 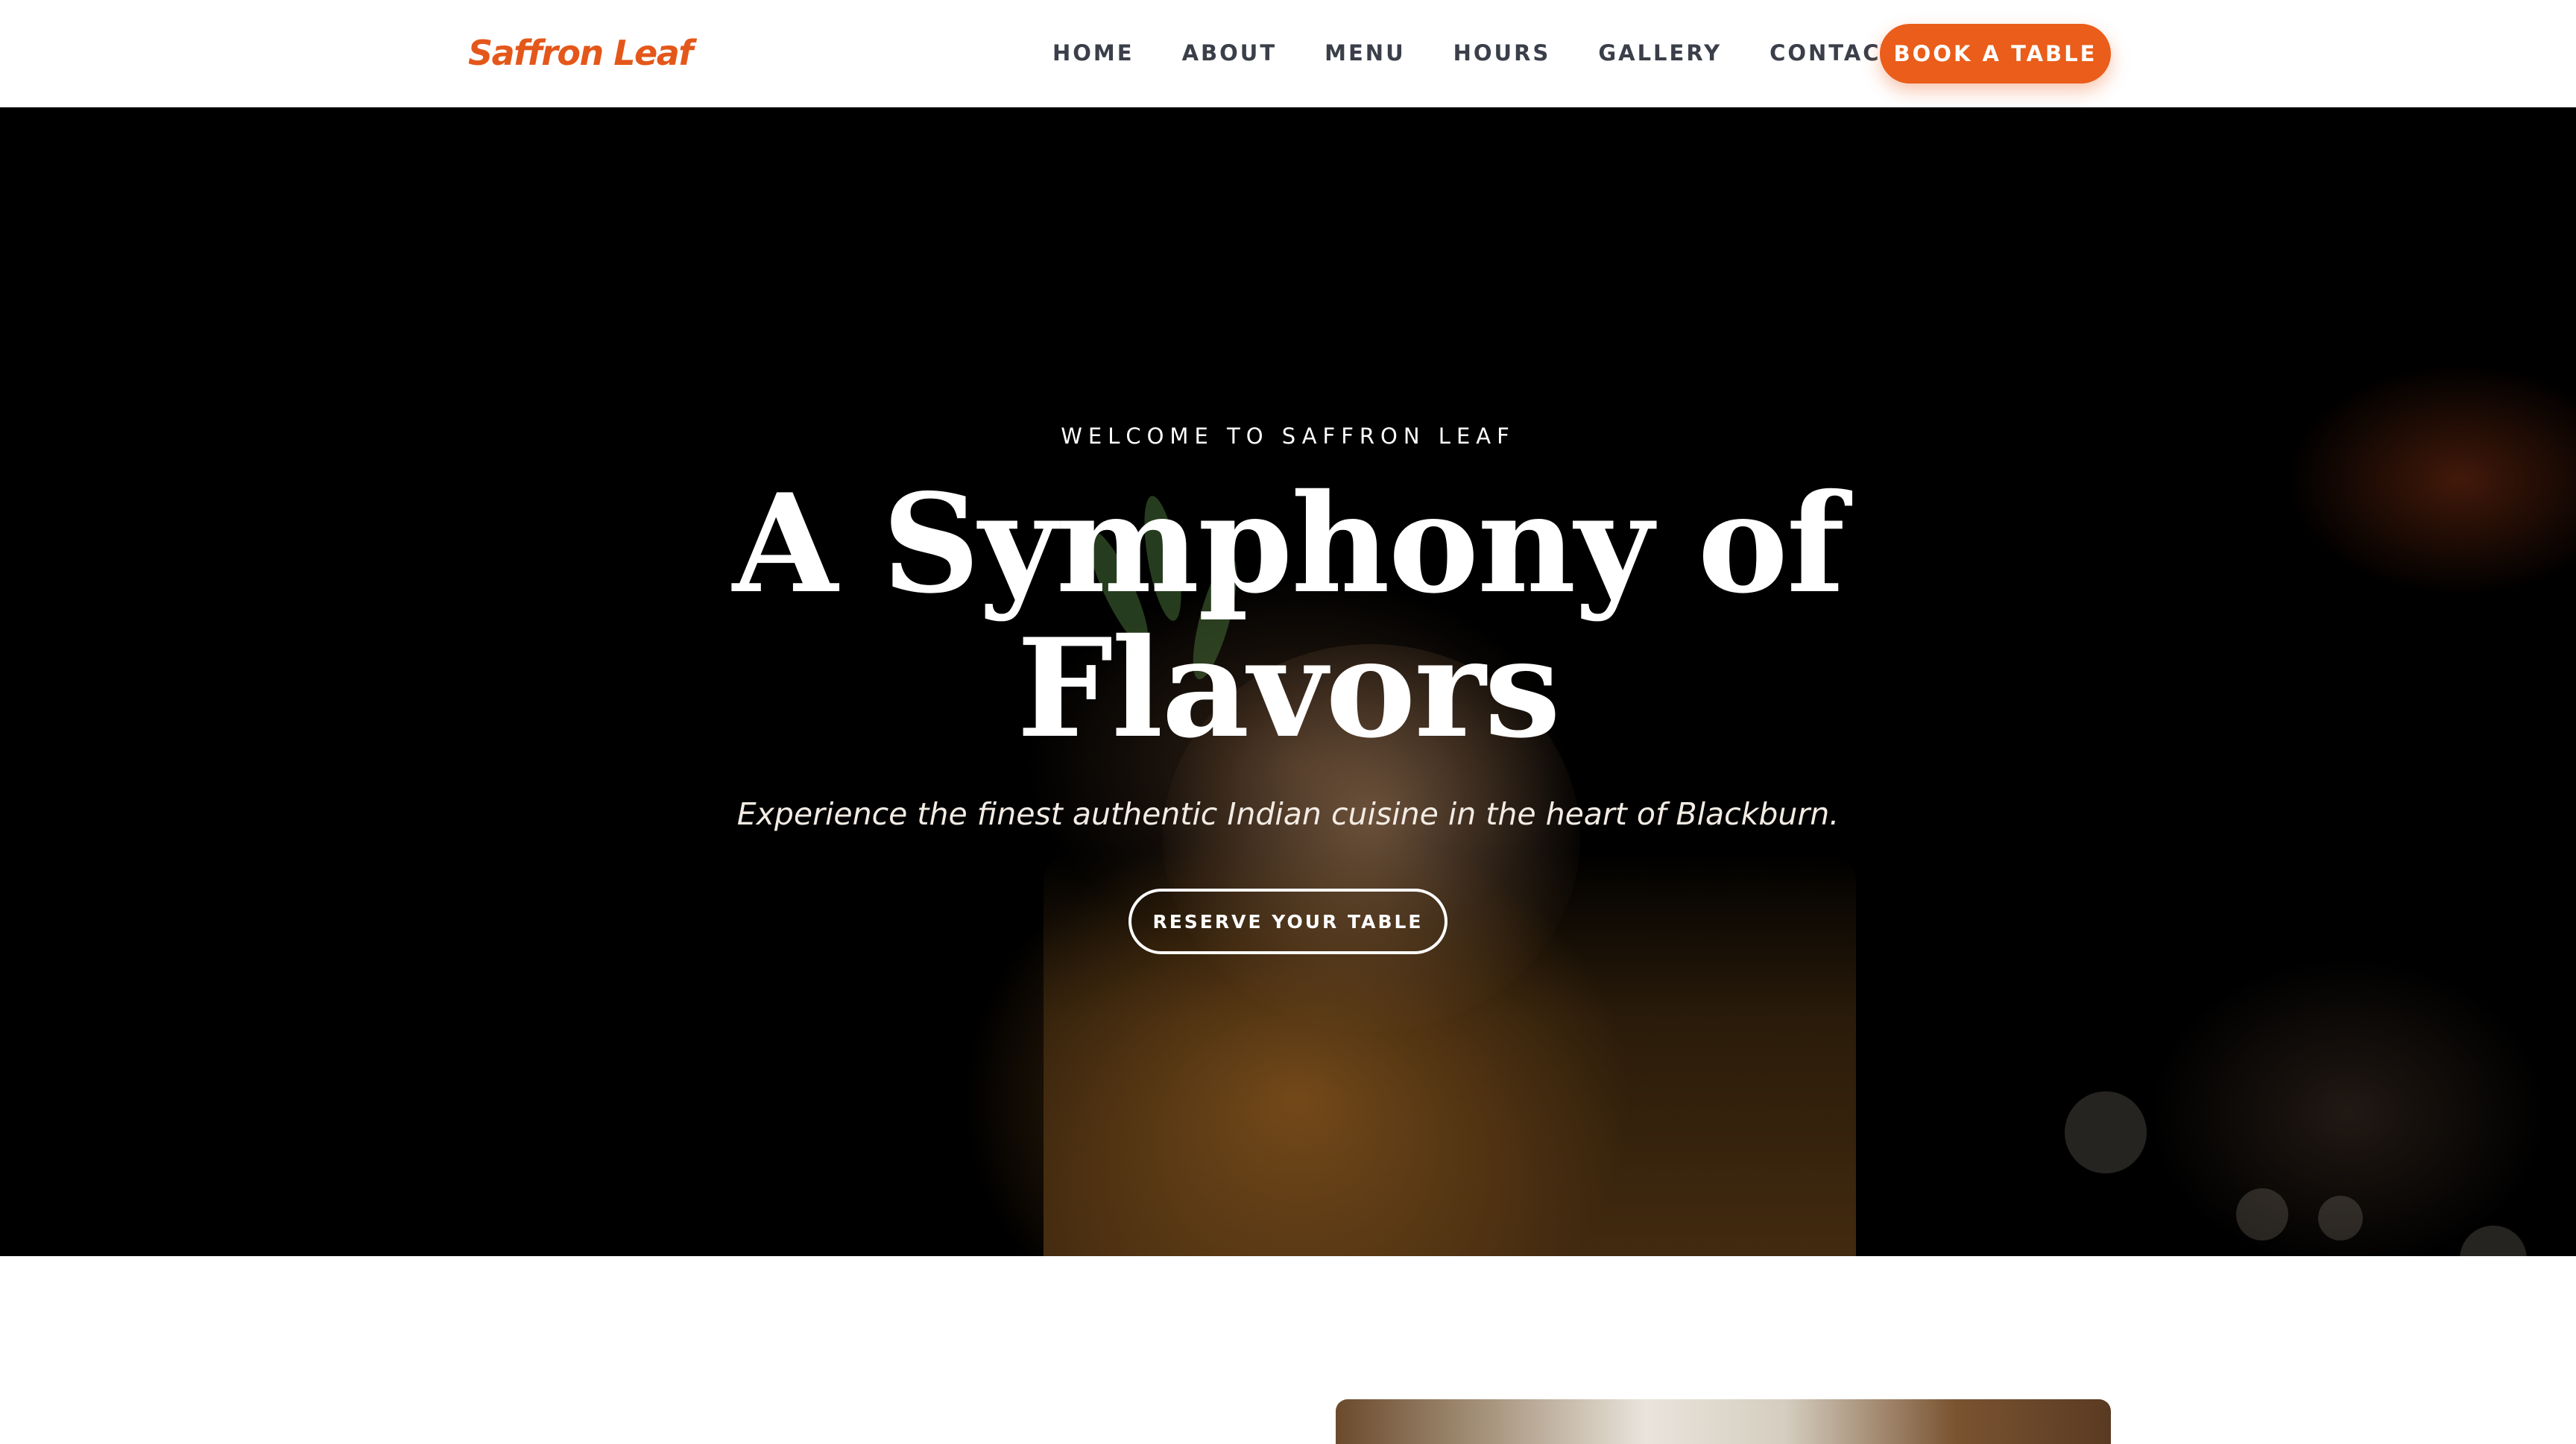 I want to click on nav-link-home: HOME, so click(x=1093, y=53).